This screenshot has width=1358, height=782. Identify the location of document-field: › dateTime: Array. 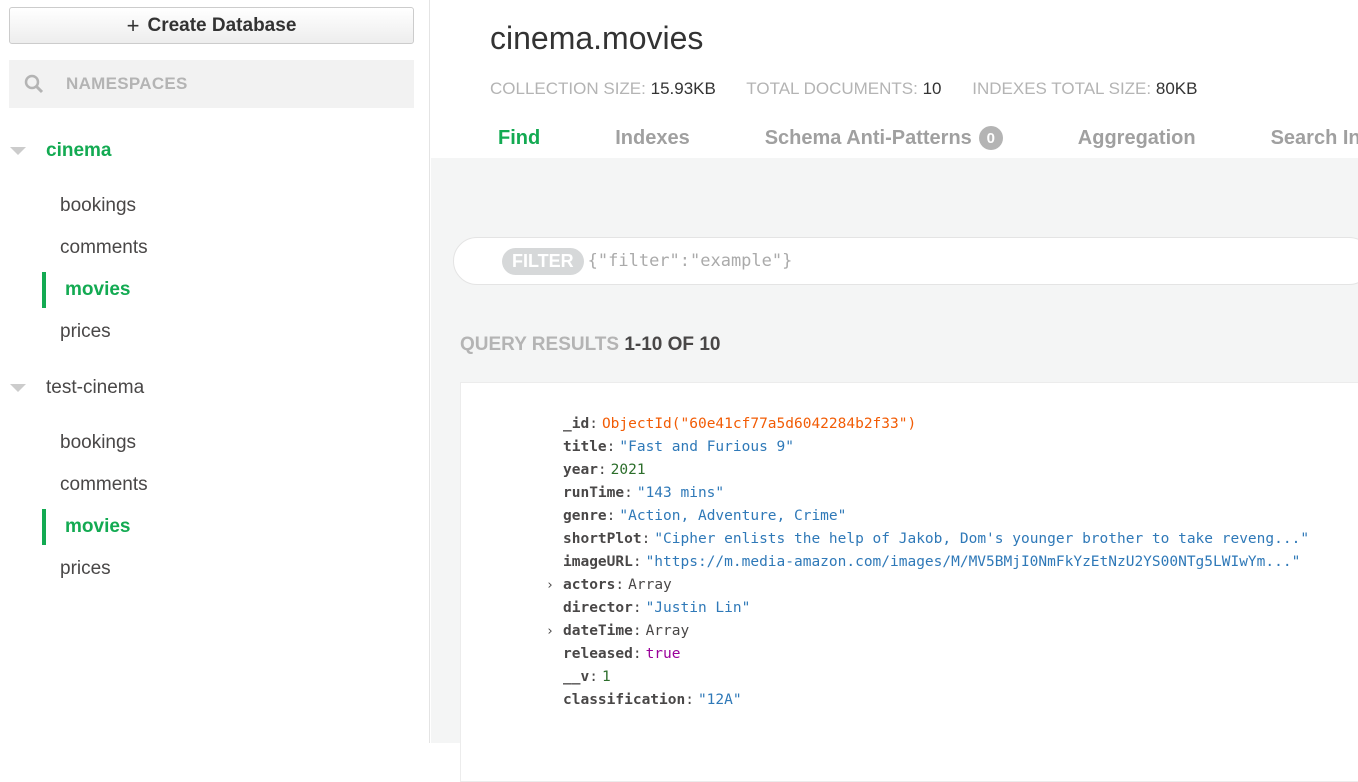
(618, 631).